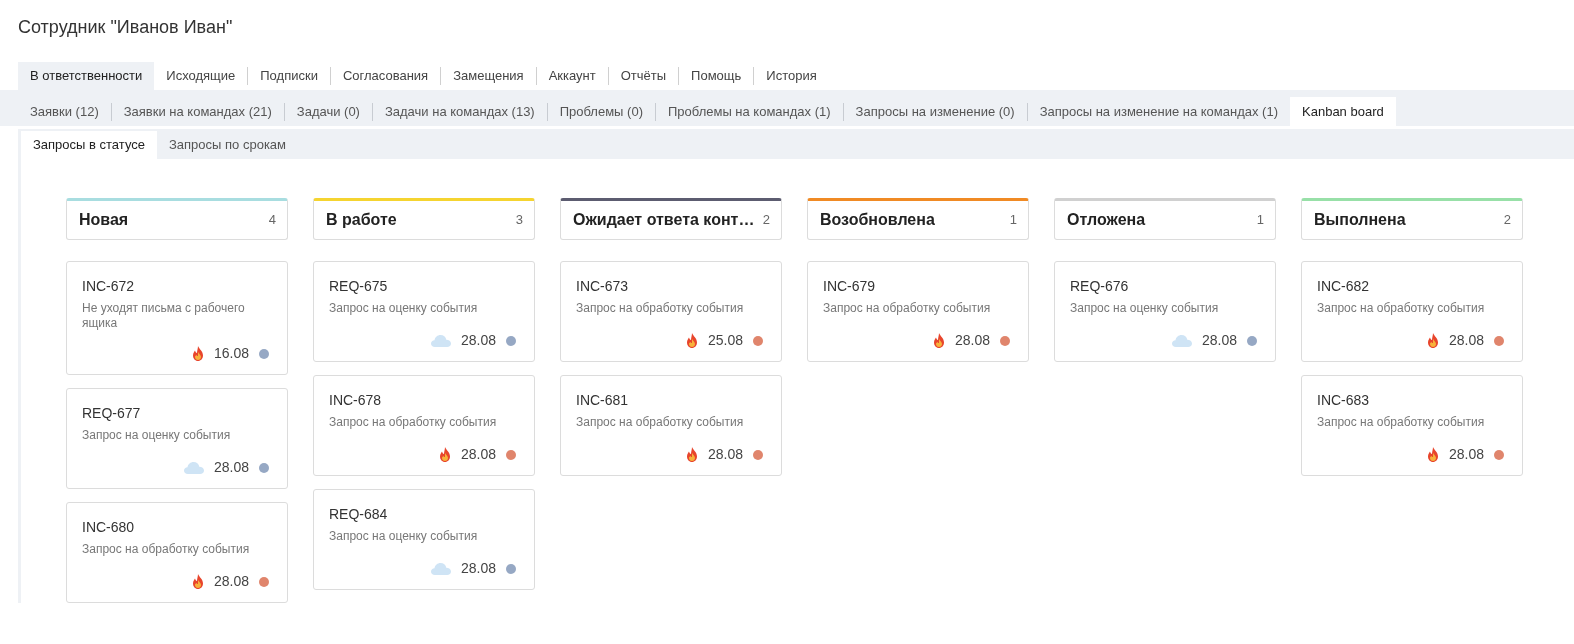 This screenshot has width=1574, height=644. I want to click on subtab: Заявки на командах (21), so click(197, 111).